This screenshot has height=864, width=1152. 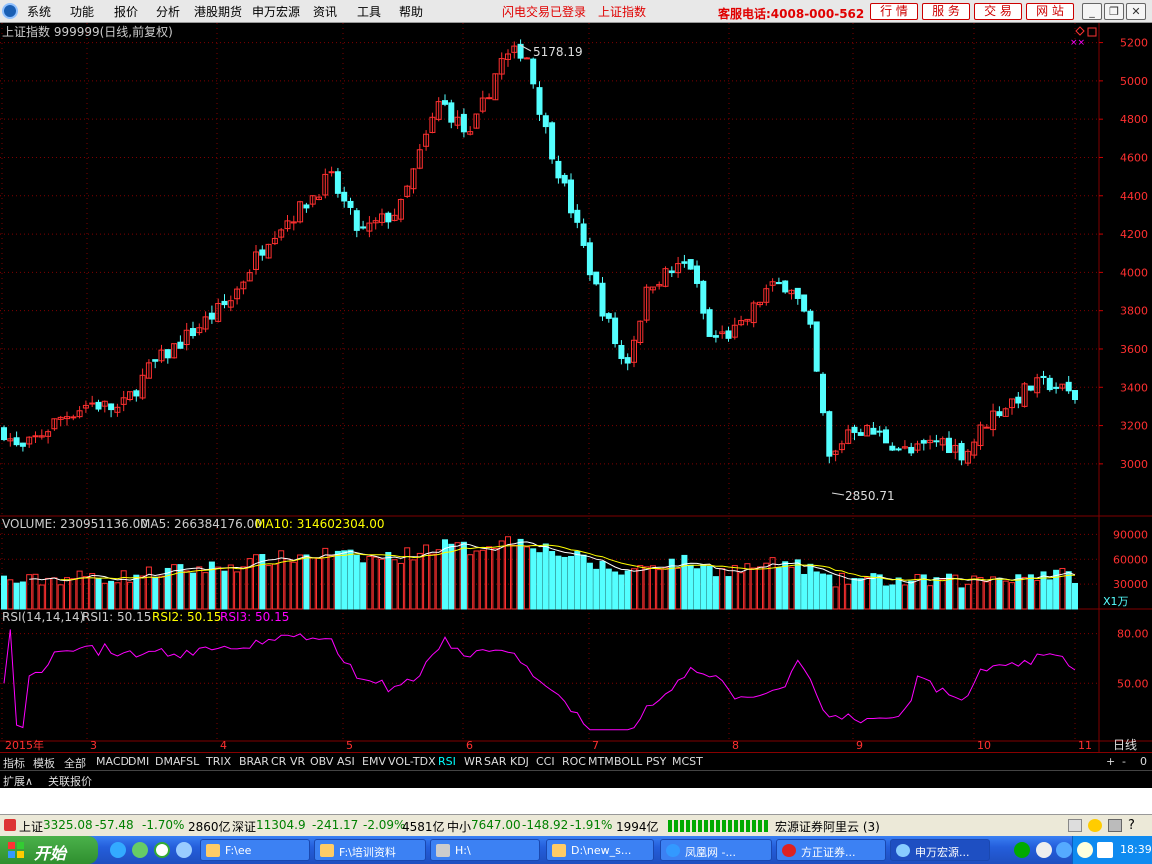 What do you see at coordinates (369, 11) in the screenshot?
I see `menu-tools: 工具` at bounding box center [369, 11].